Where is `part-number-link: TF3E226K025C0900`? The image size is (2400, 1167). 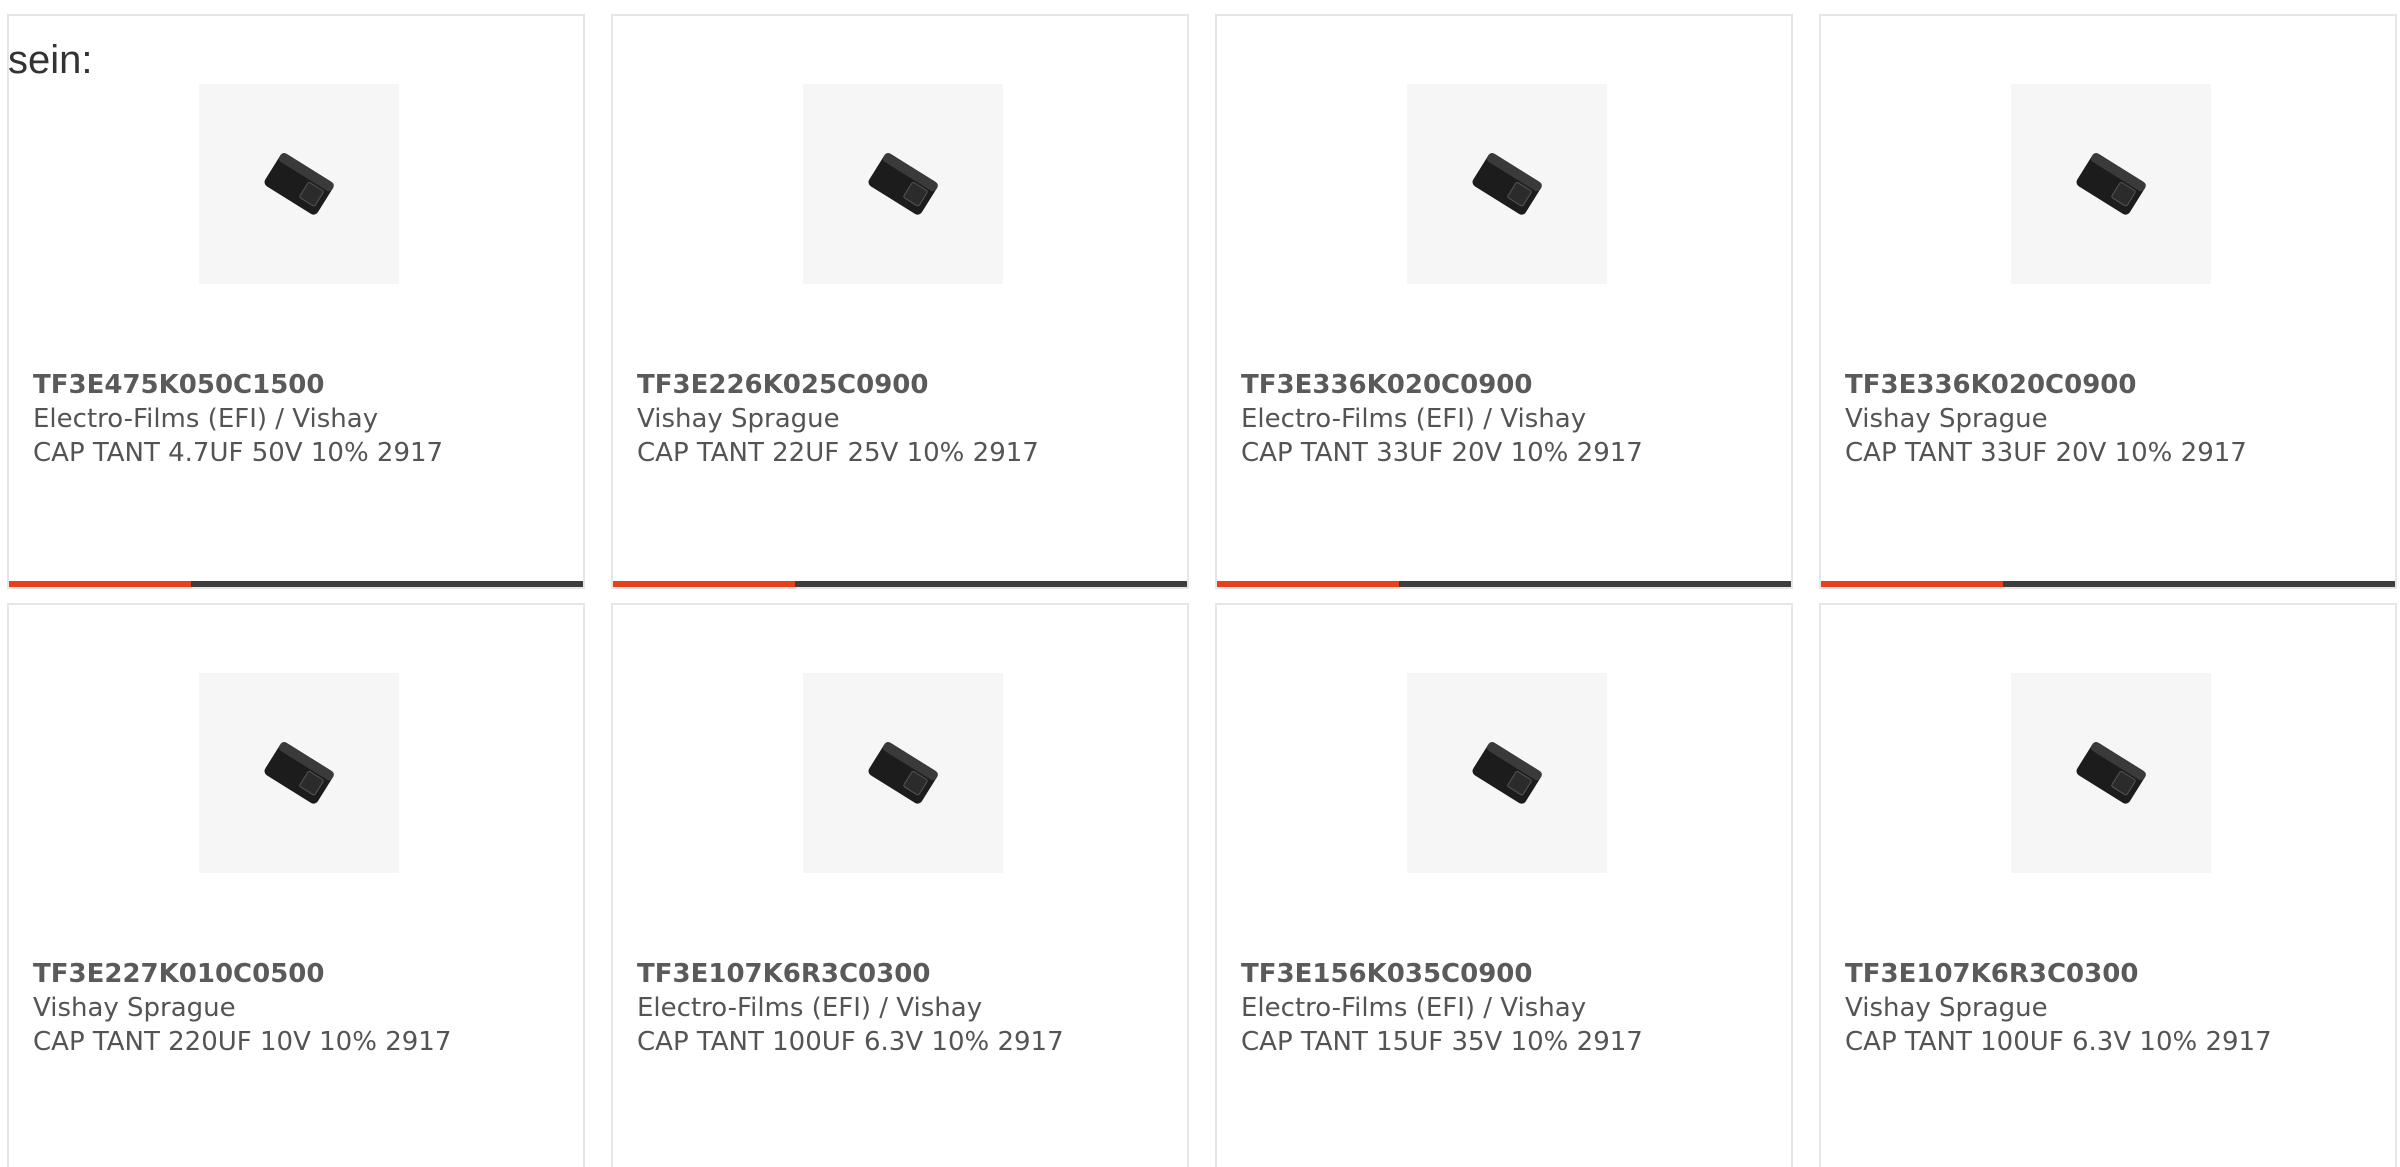
part-number-link: TF3E226K025C0900 is located at coordinates (904, 385).